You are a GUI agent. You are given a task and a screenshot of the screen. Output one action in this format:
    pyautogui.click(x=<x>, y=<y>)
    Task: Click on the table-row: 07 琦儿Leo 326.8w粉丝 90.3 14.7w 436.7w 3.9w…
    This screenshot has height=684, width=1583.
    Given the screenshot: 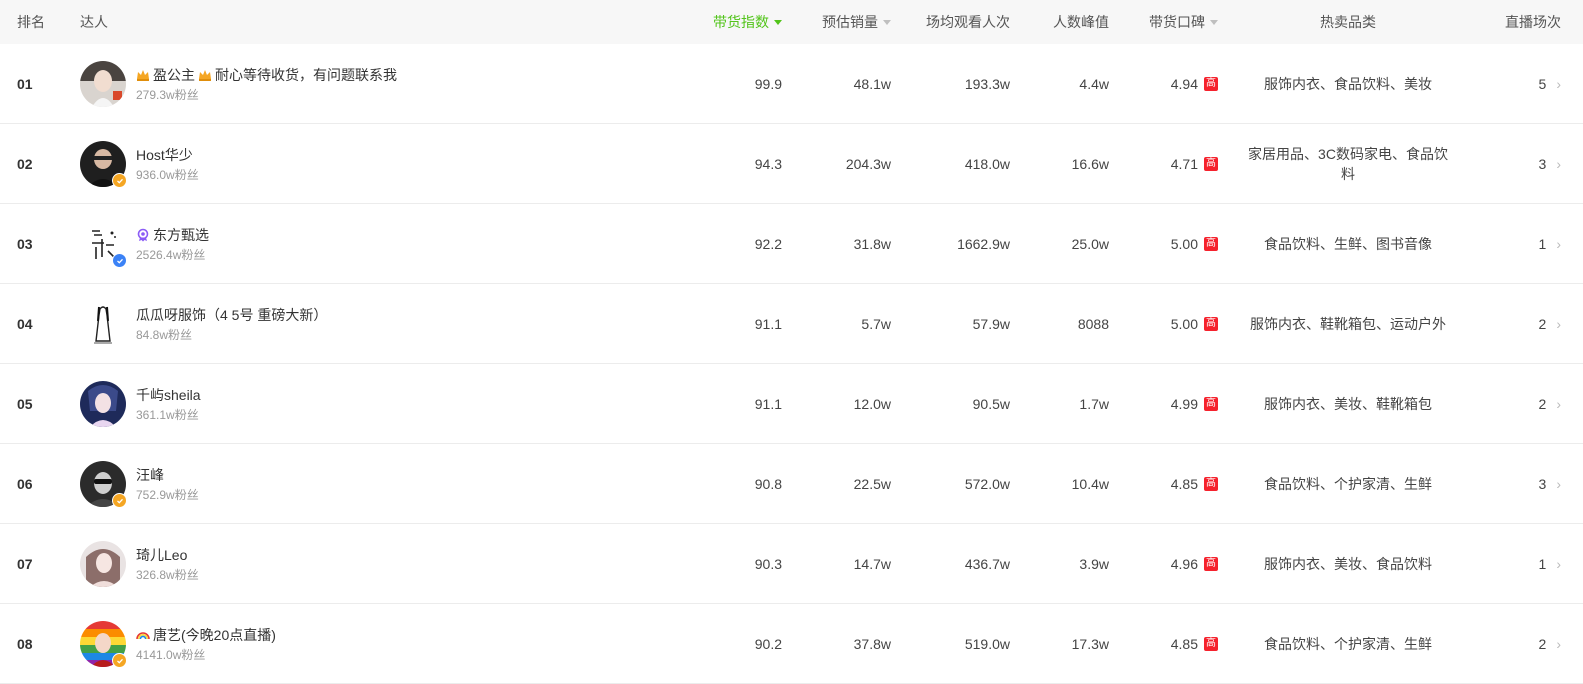 What is the action you would take?
    pyautogui.click(x=791, y=564)
    